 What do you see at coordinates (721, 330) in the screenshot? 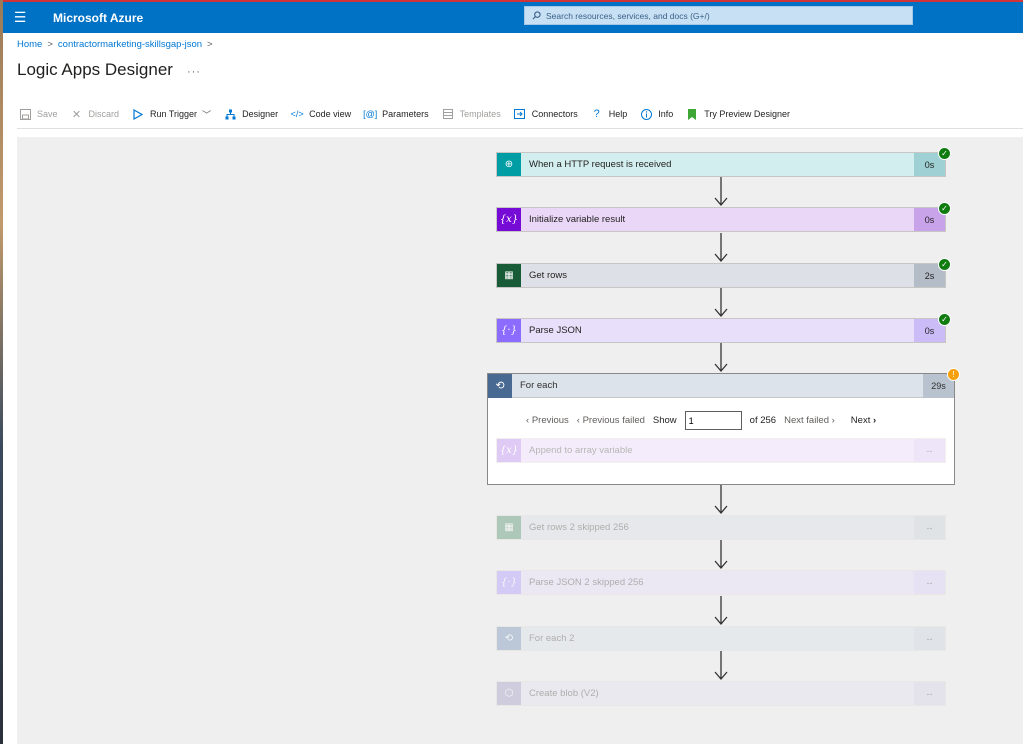
I see `step-parse-json: {·} Parse JSON 0s` at bounding box center [721, 330].